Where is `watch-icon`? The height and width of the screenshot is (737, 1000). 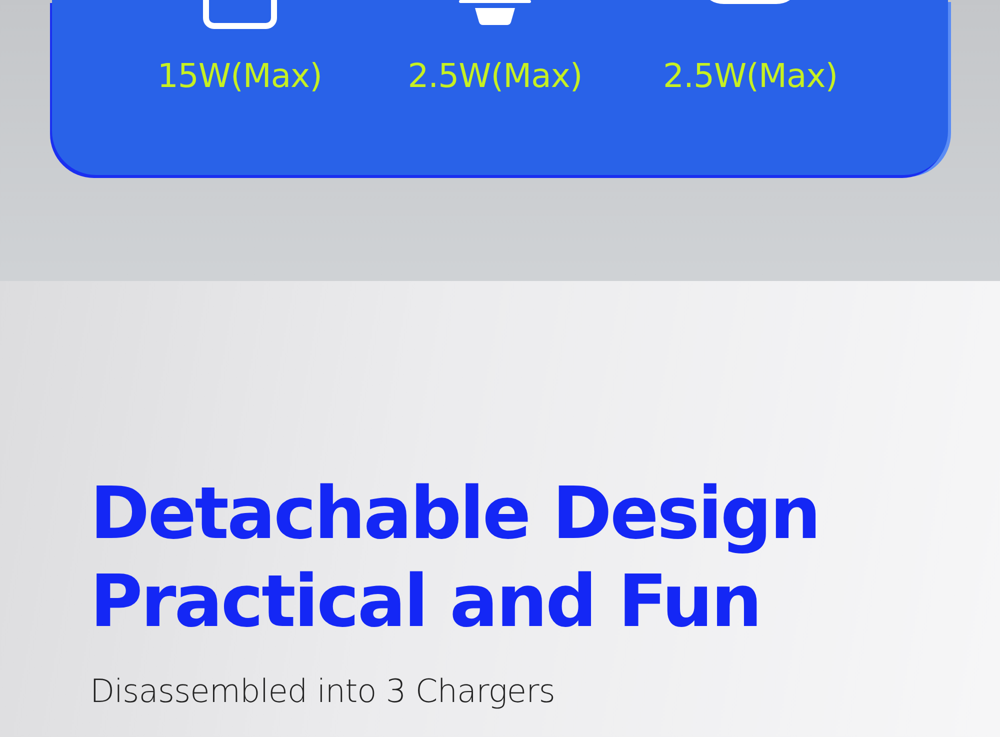 watch-icon is located at coordinates (494, 13).